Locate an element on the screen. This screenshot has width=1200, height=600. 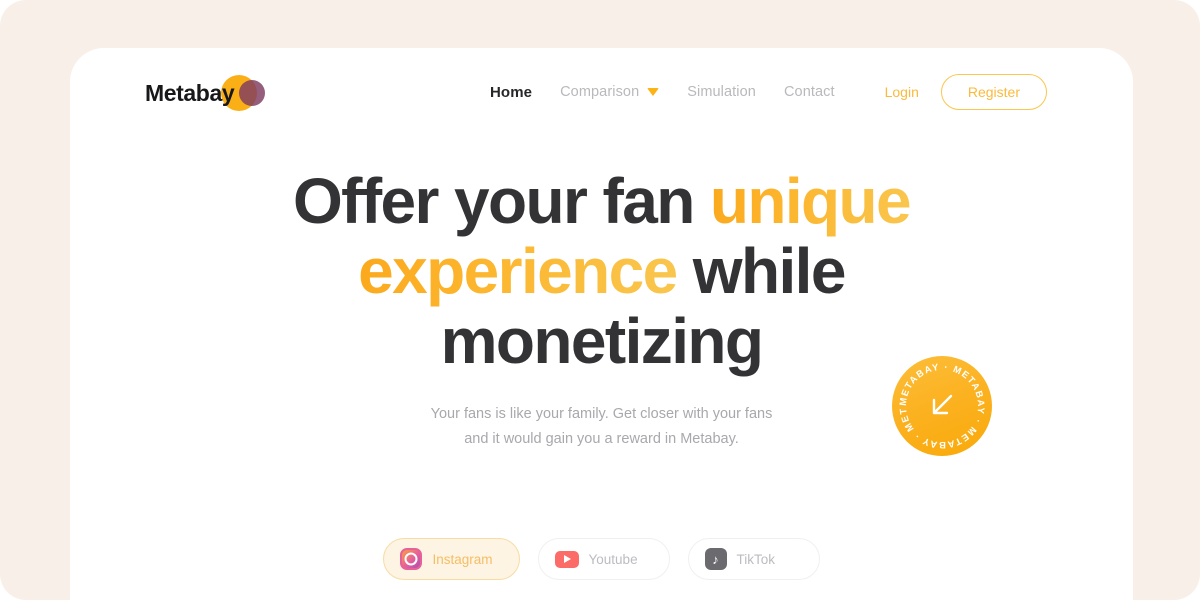
nav-item-simulation-label: Simulation is located at coordinates (721, 92).